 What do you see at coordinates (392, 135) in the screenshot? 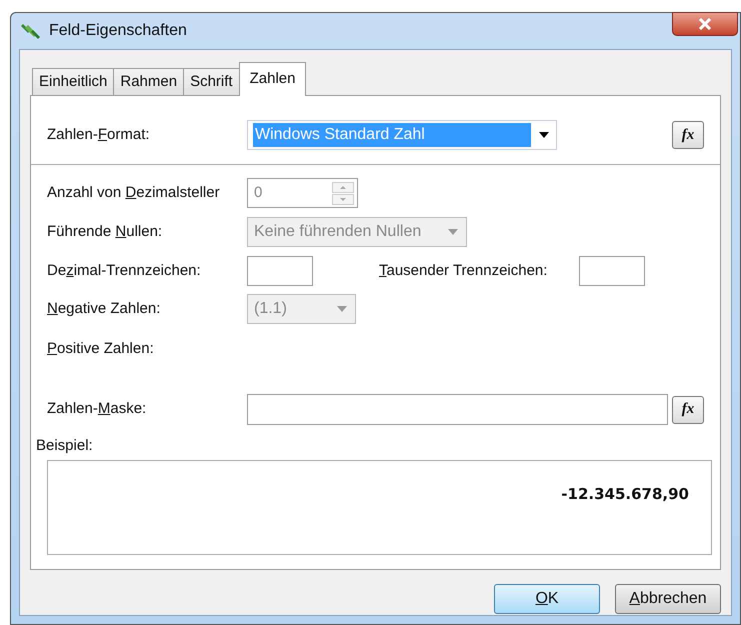
I see `dropdown-value: Windows Standard Zahl` at bounding box center [392, 135].